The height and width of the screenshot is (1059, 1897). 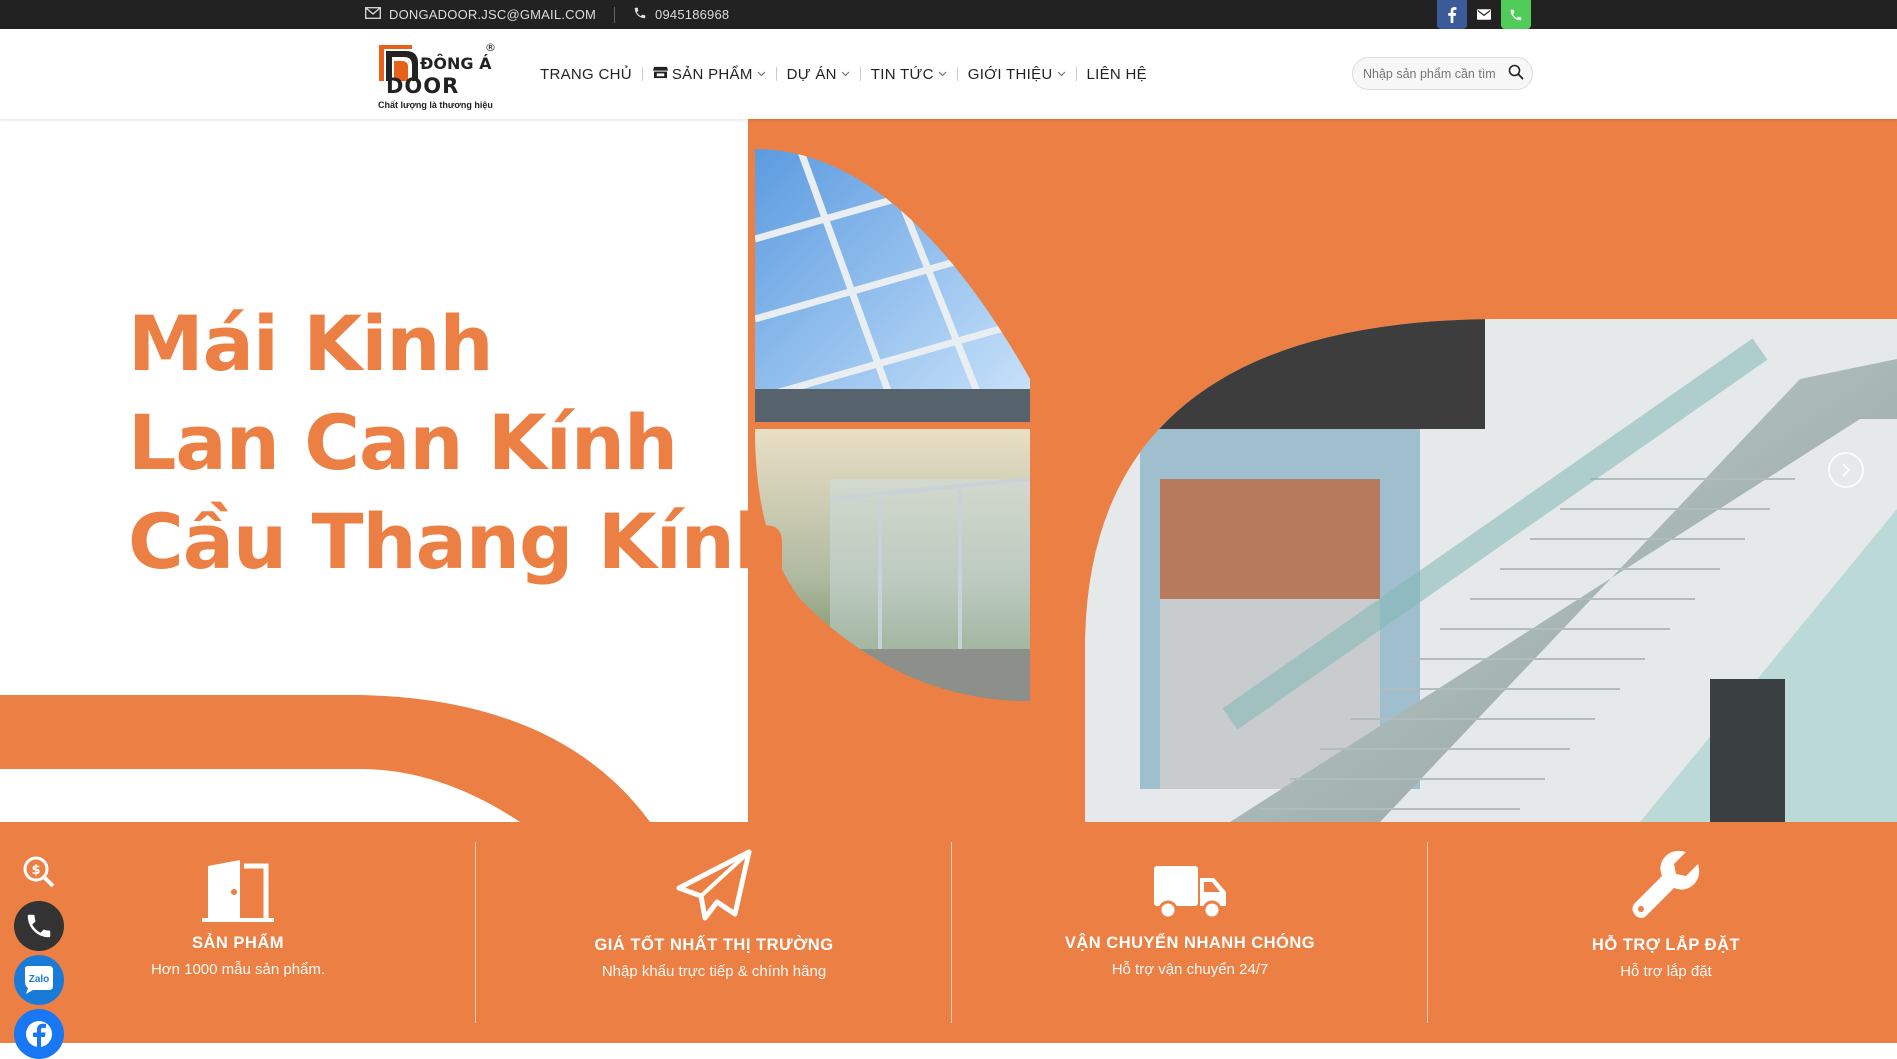 I want to click on door-icon, so click(x=238, y=882).